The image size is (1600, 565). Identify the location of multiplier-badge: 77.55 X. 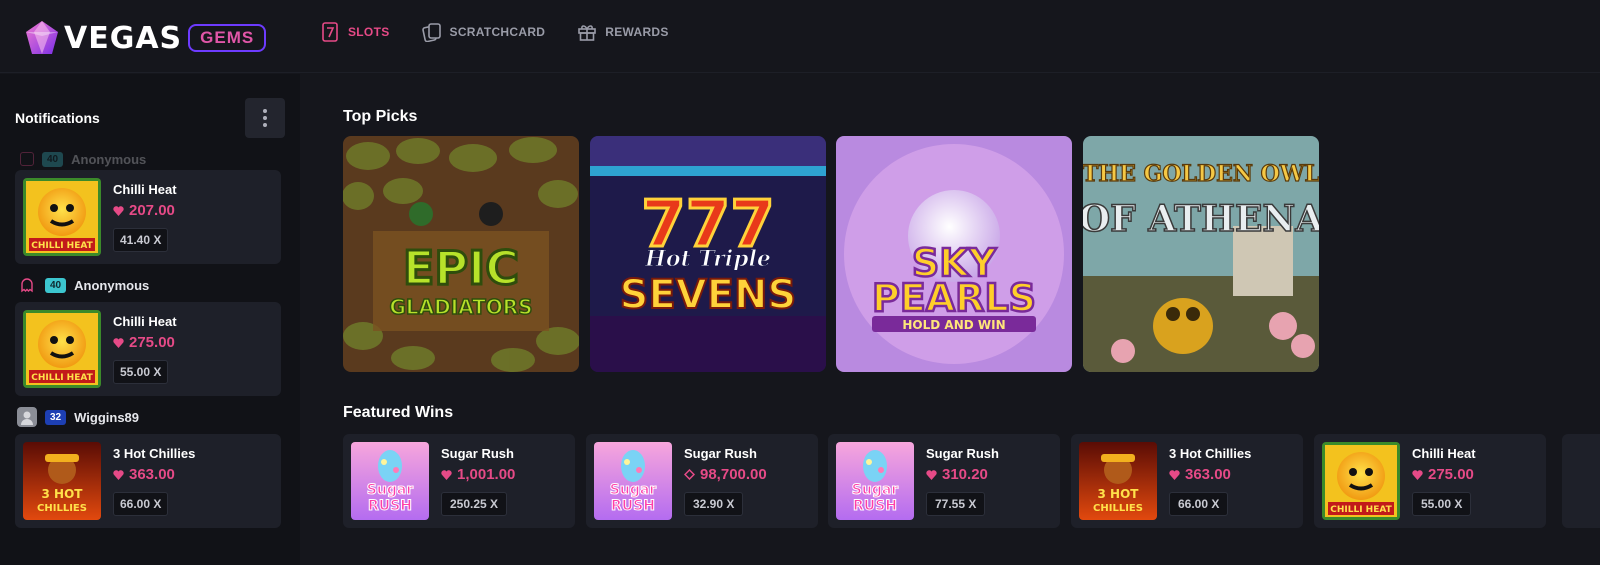
(956, 504).